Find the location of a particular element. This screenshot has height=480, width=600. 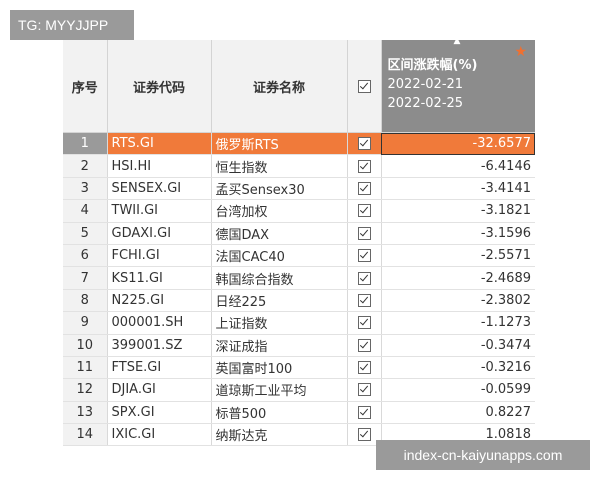

select-all-checkbox-icon is located at coordinates (364, 86).